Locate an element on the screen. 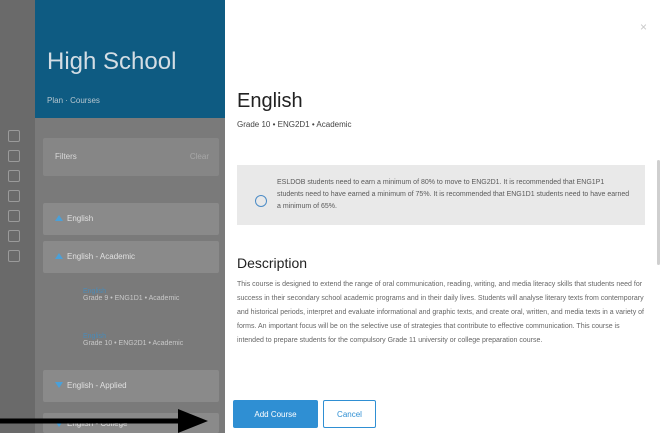  course-item-sub: Grade 10 • ENG2D1 • Academic is located at coordinates (133, 343).